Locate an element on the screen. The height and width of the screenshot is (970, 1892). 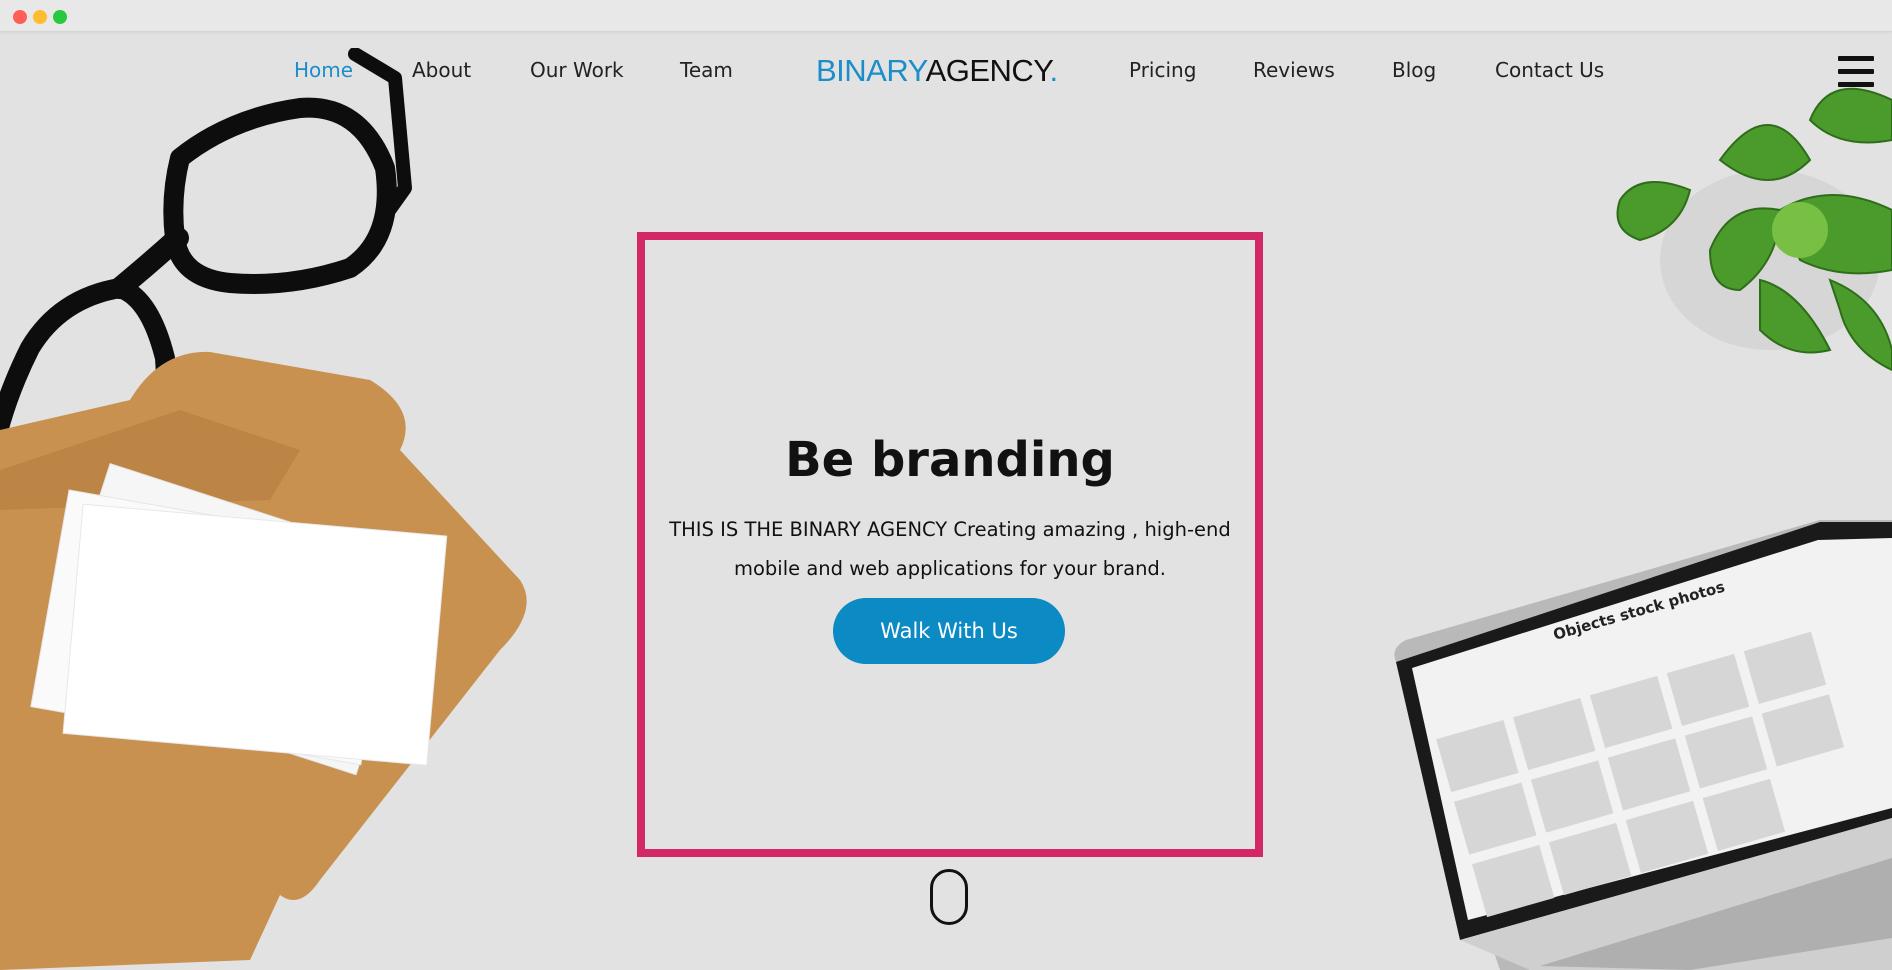
nav-link-contact-us: Contact Us is located at coordinates (1549, 70).